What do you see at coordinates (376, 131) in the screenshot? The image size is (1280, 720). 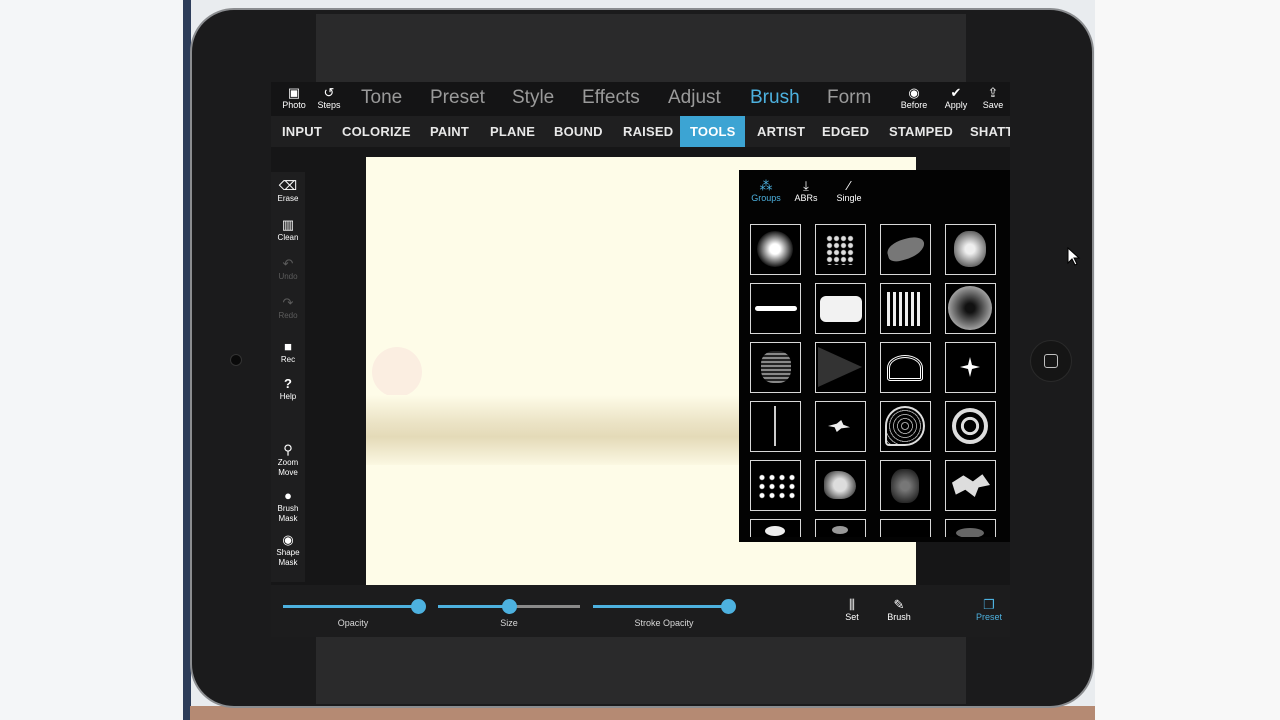 I see `category-colorize: COLORIZE` at bounding box center [376, 131].